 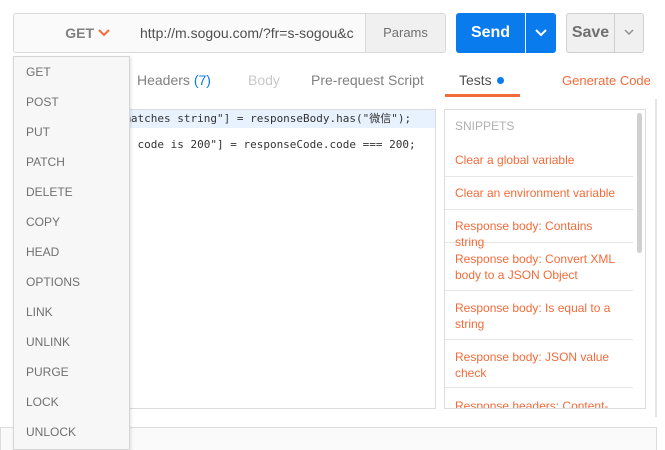 I want to click on tab-headers: Headers (7), so click(x=174, y=80).